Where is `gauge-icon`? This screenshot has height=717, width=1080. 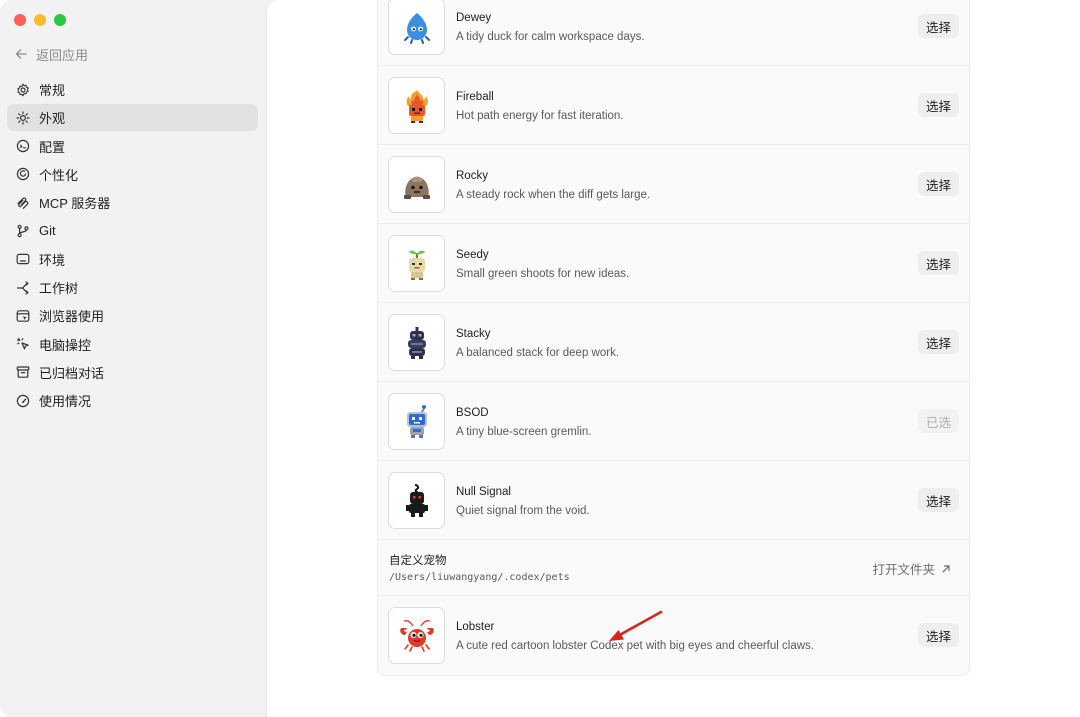 gauge-icon is located at coordinates (23, 401).